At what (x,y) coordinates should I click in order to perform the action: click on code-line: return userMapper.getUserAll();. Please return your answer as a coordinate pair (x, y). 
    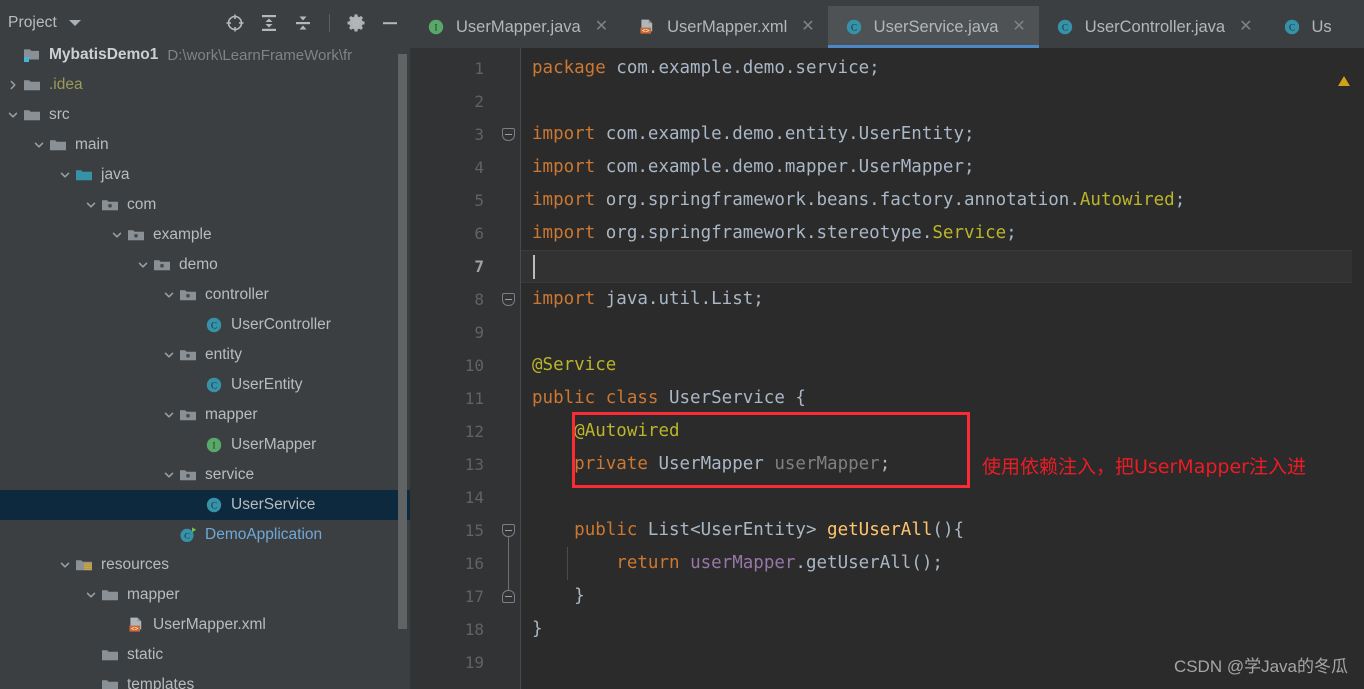
    Looking at the image, I should click on (731, 563).